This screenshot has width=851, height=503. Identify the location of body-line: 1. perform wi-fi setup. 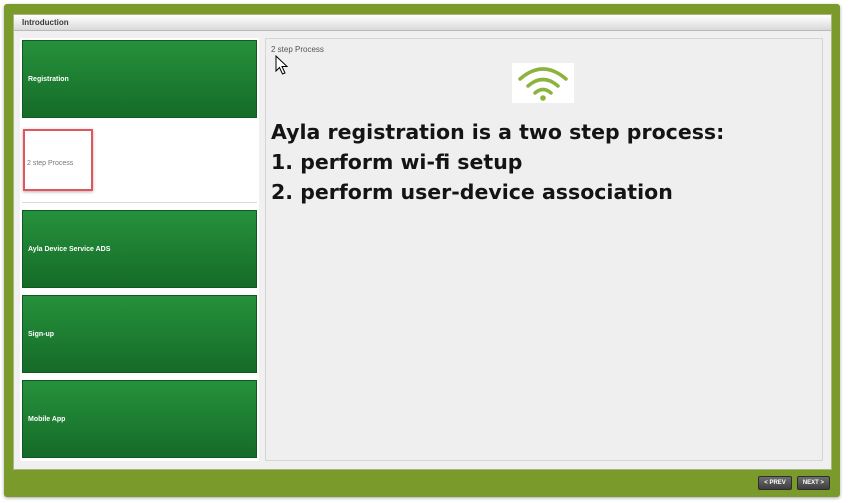
(397, 162).